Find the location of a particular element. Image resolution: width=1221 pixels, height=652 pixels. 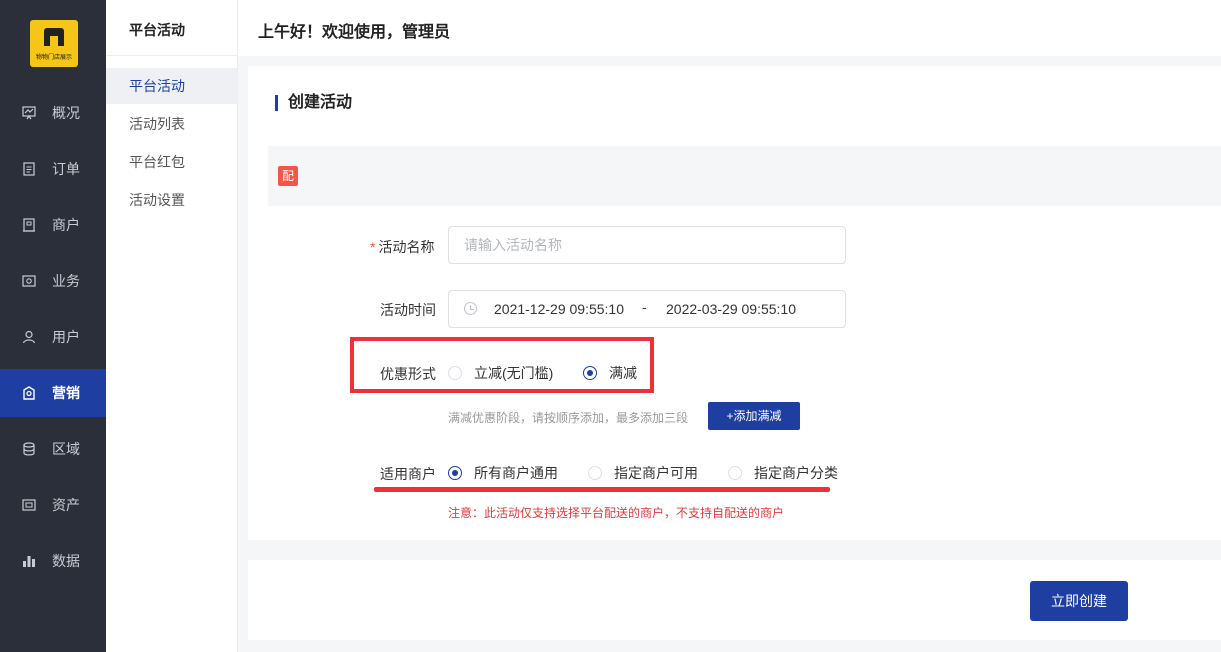

merchant-scope-label: 适用商户 is located at coordinates (408, 474).